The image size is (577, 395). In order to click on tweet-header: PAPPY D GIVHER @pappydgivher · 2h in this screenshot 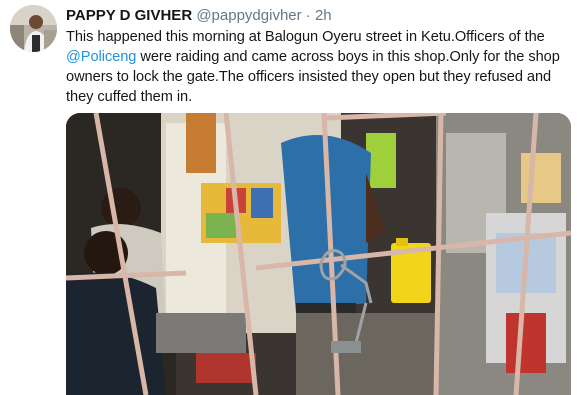, I will do `click(316, 16)`.